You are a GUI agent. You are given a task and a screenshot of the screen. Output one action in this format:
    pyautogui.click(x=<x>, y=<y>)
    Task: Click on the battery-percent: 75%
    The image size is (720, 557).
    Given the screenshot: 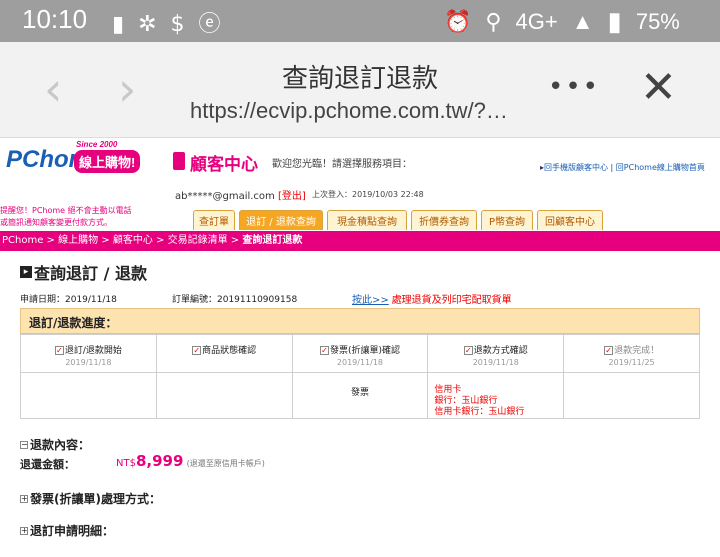 What is the action you would take?
    pyautogui.click(x=657, y=21)
    